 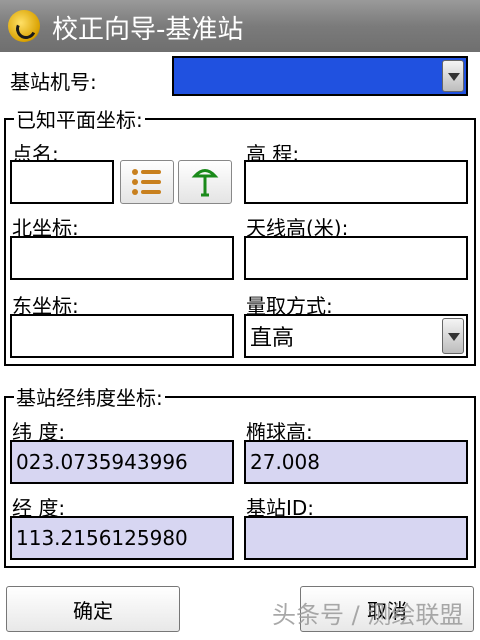 I want to click on title-bar: 校正向导-基准站, so click(x=240, y=26).